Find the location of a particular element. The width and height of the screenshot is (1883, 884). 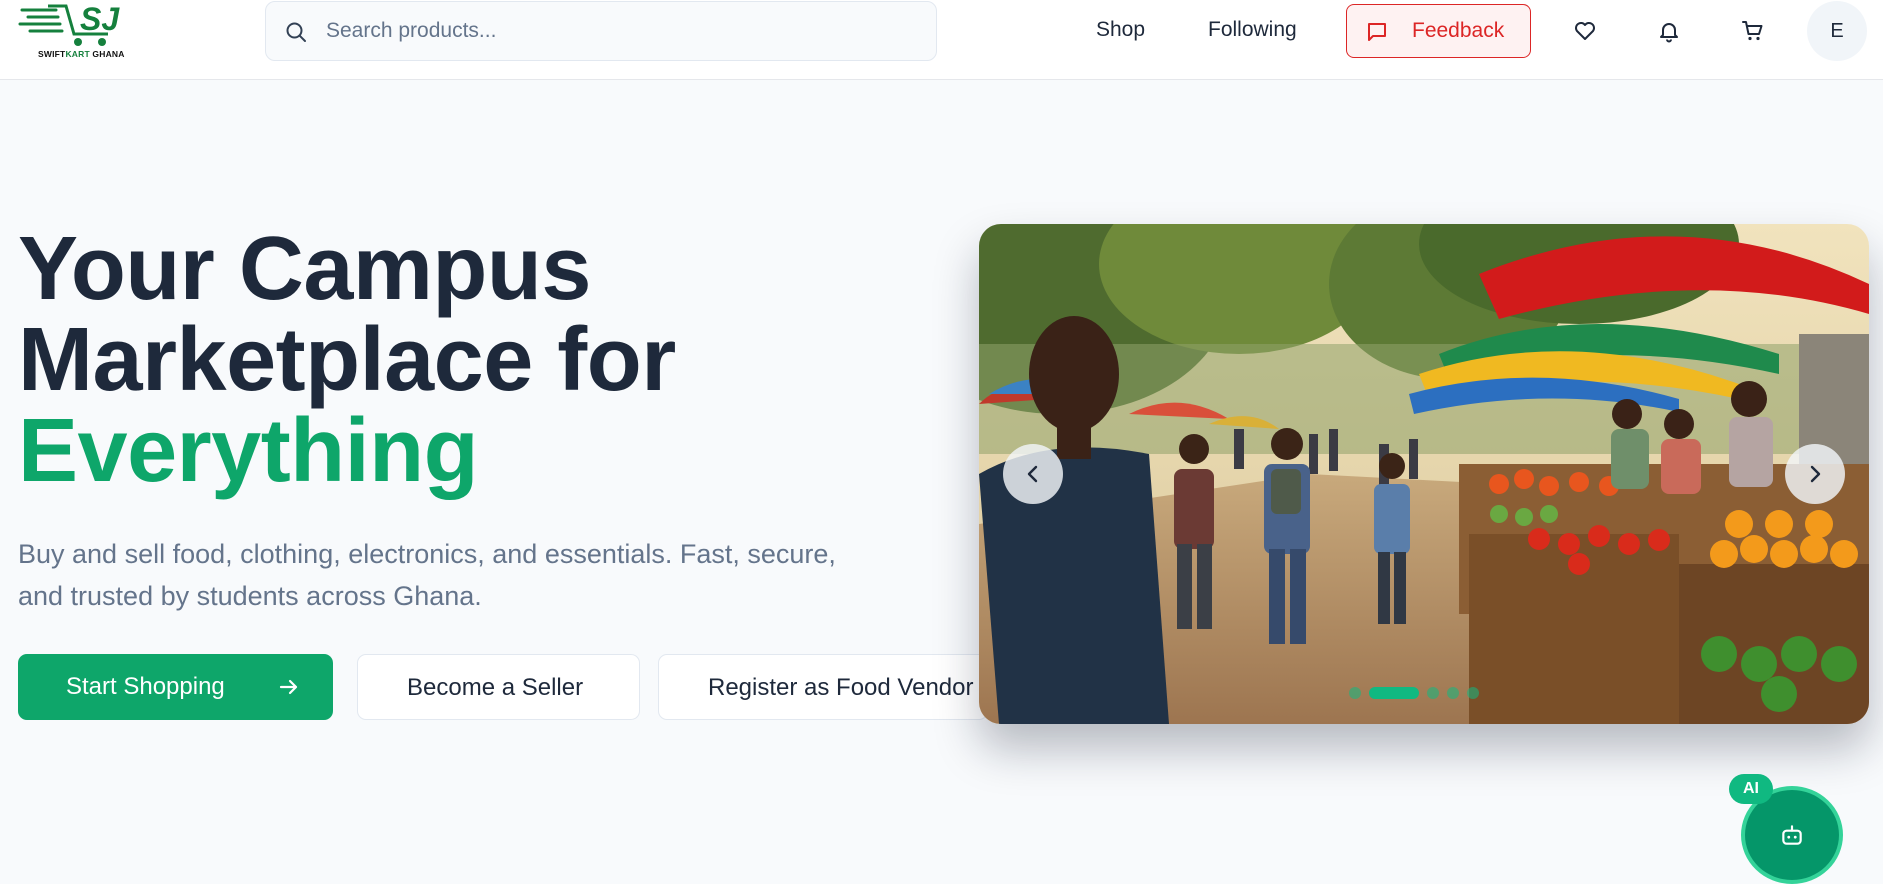

swiftkart-logo: SJ SWIFTKART GHANA is located at coordinates (71, 31).